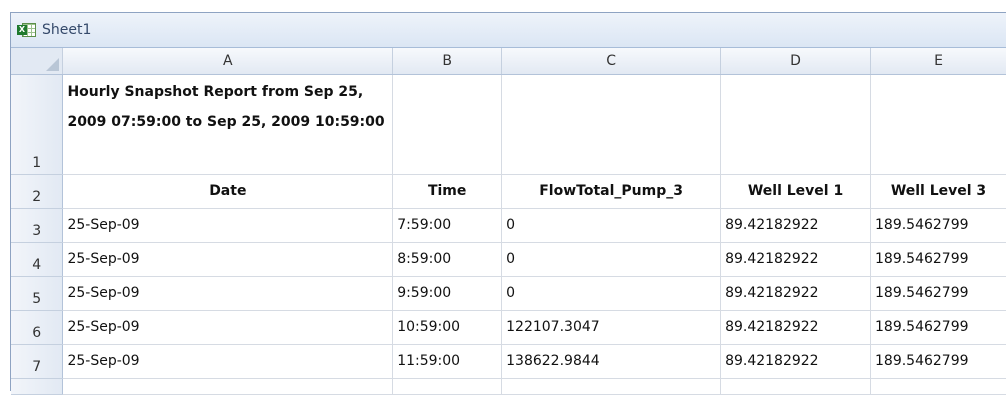 This screenshot has height=395, width=1006. Describe the element at coordinates (37, 124) in the screenshot. I see `row-header: 1` at that location.